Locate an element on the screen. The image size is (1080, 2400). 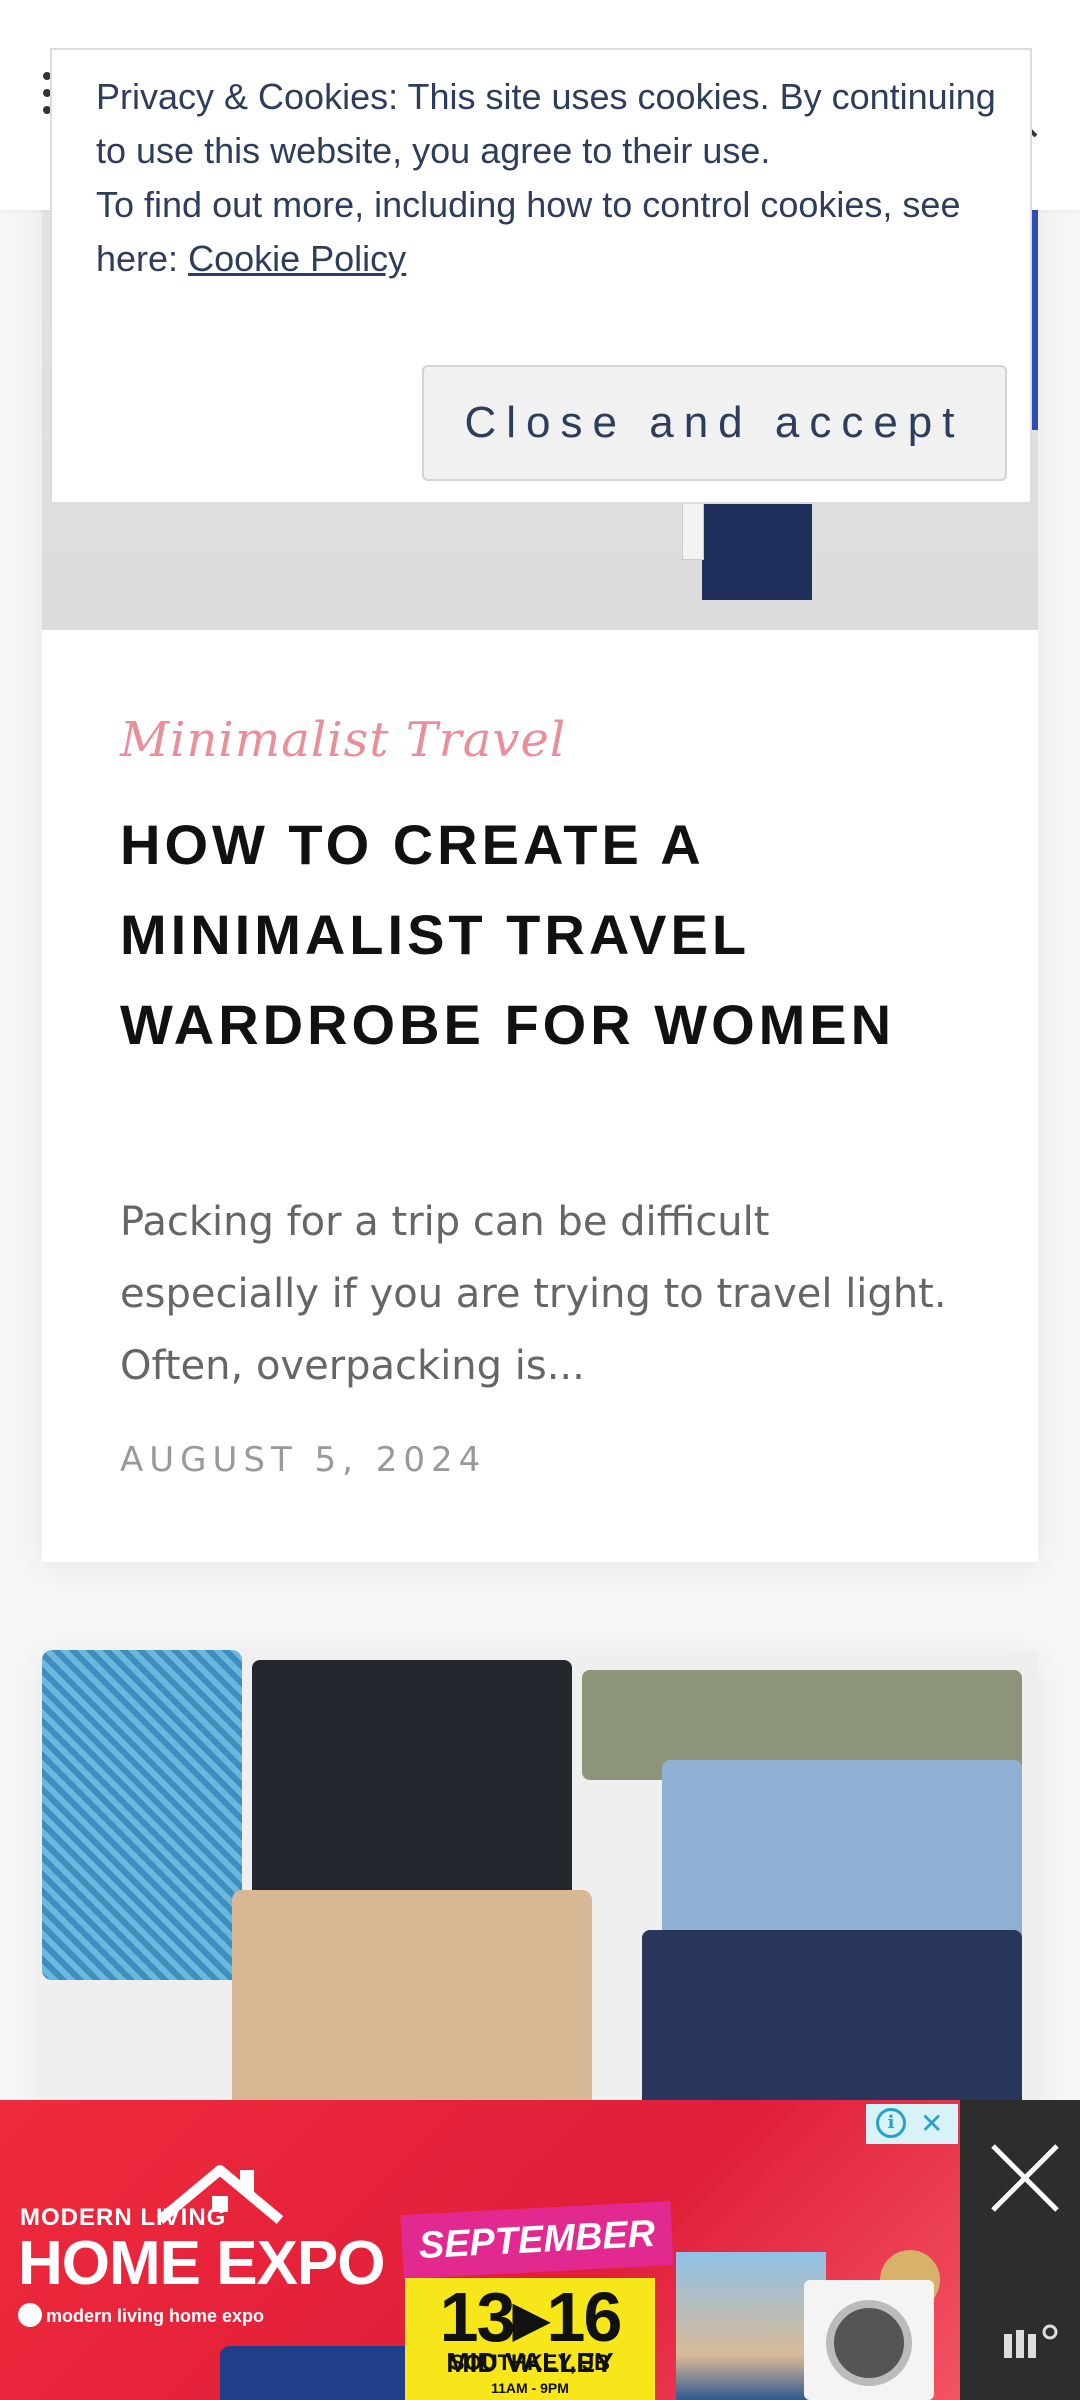
ad-social-handle: modern living home expo is located at coordinates (155, 2316).